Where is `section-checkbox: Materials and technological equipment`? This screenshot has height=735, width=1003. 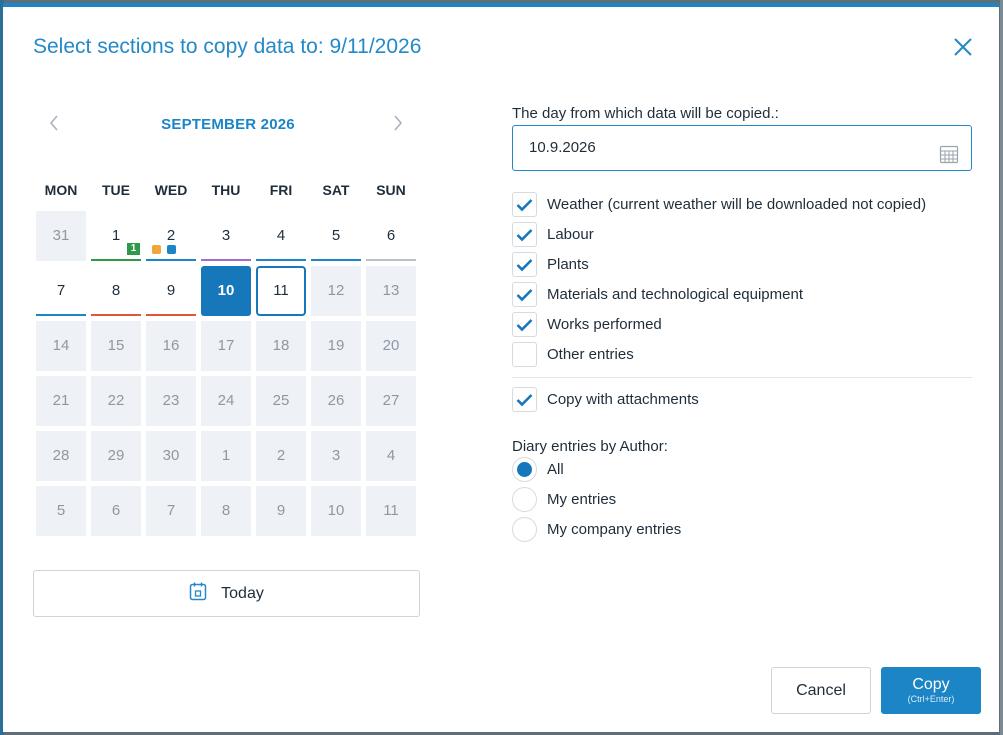 section-checkbox: Materials and technological equipment is located at coordinates (657, 294).